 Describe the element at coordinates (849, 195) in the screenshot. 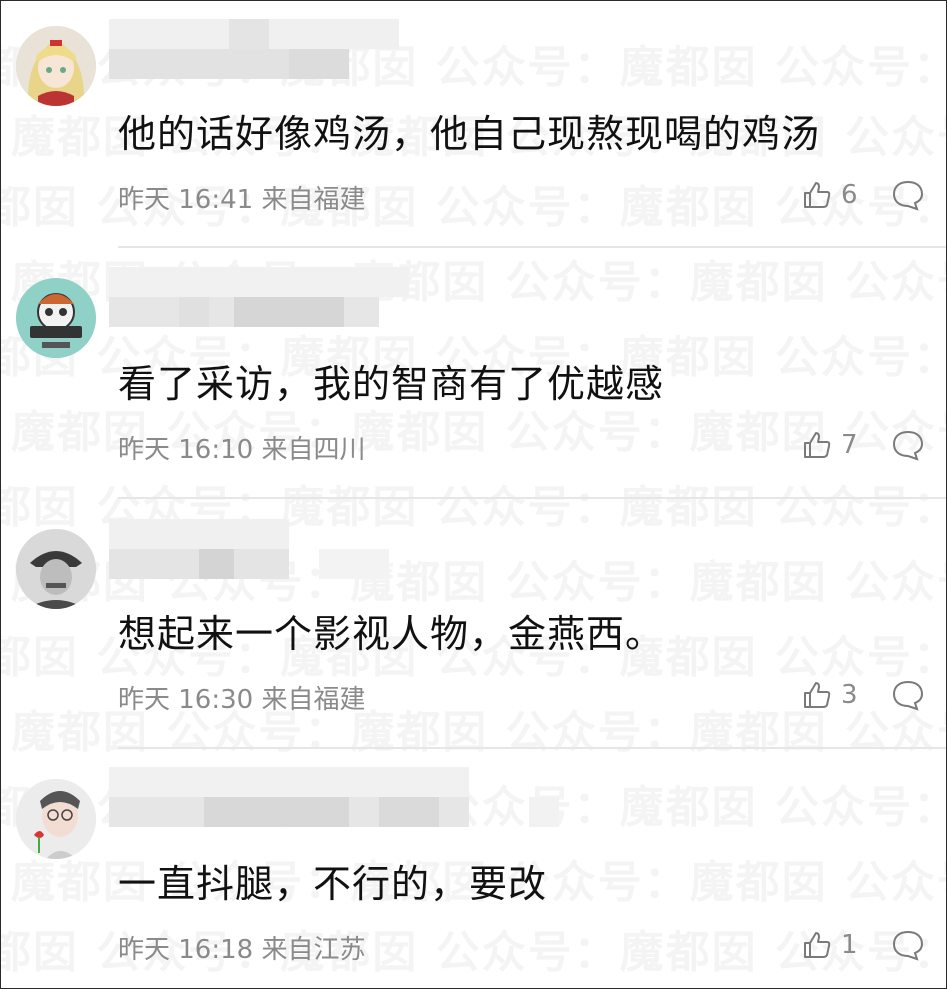

I see `like-count: 6` at that location.